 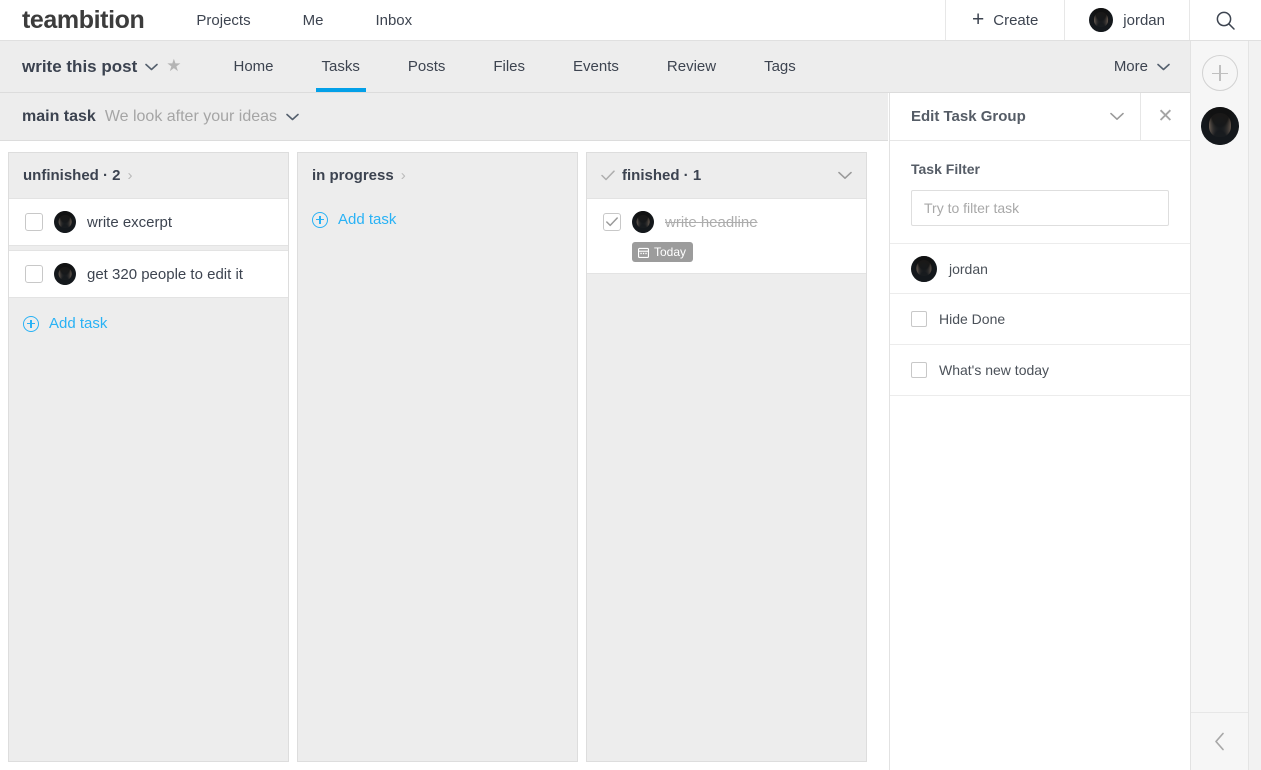 What do you see at coordinates (1040, 268) in the screenshot?
I see `filter-member-jordan: jordan` at bounding box center [1040, 268].